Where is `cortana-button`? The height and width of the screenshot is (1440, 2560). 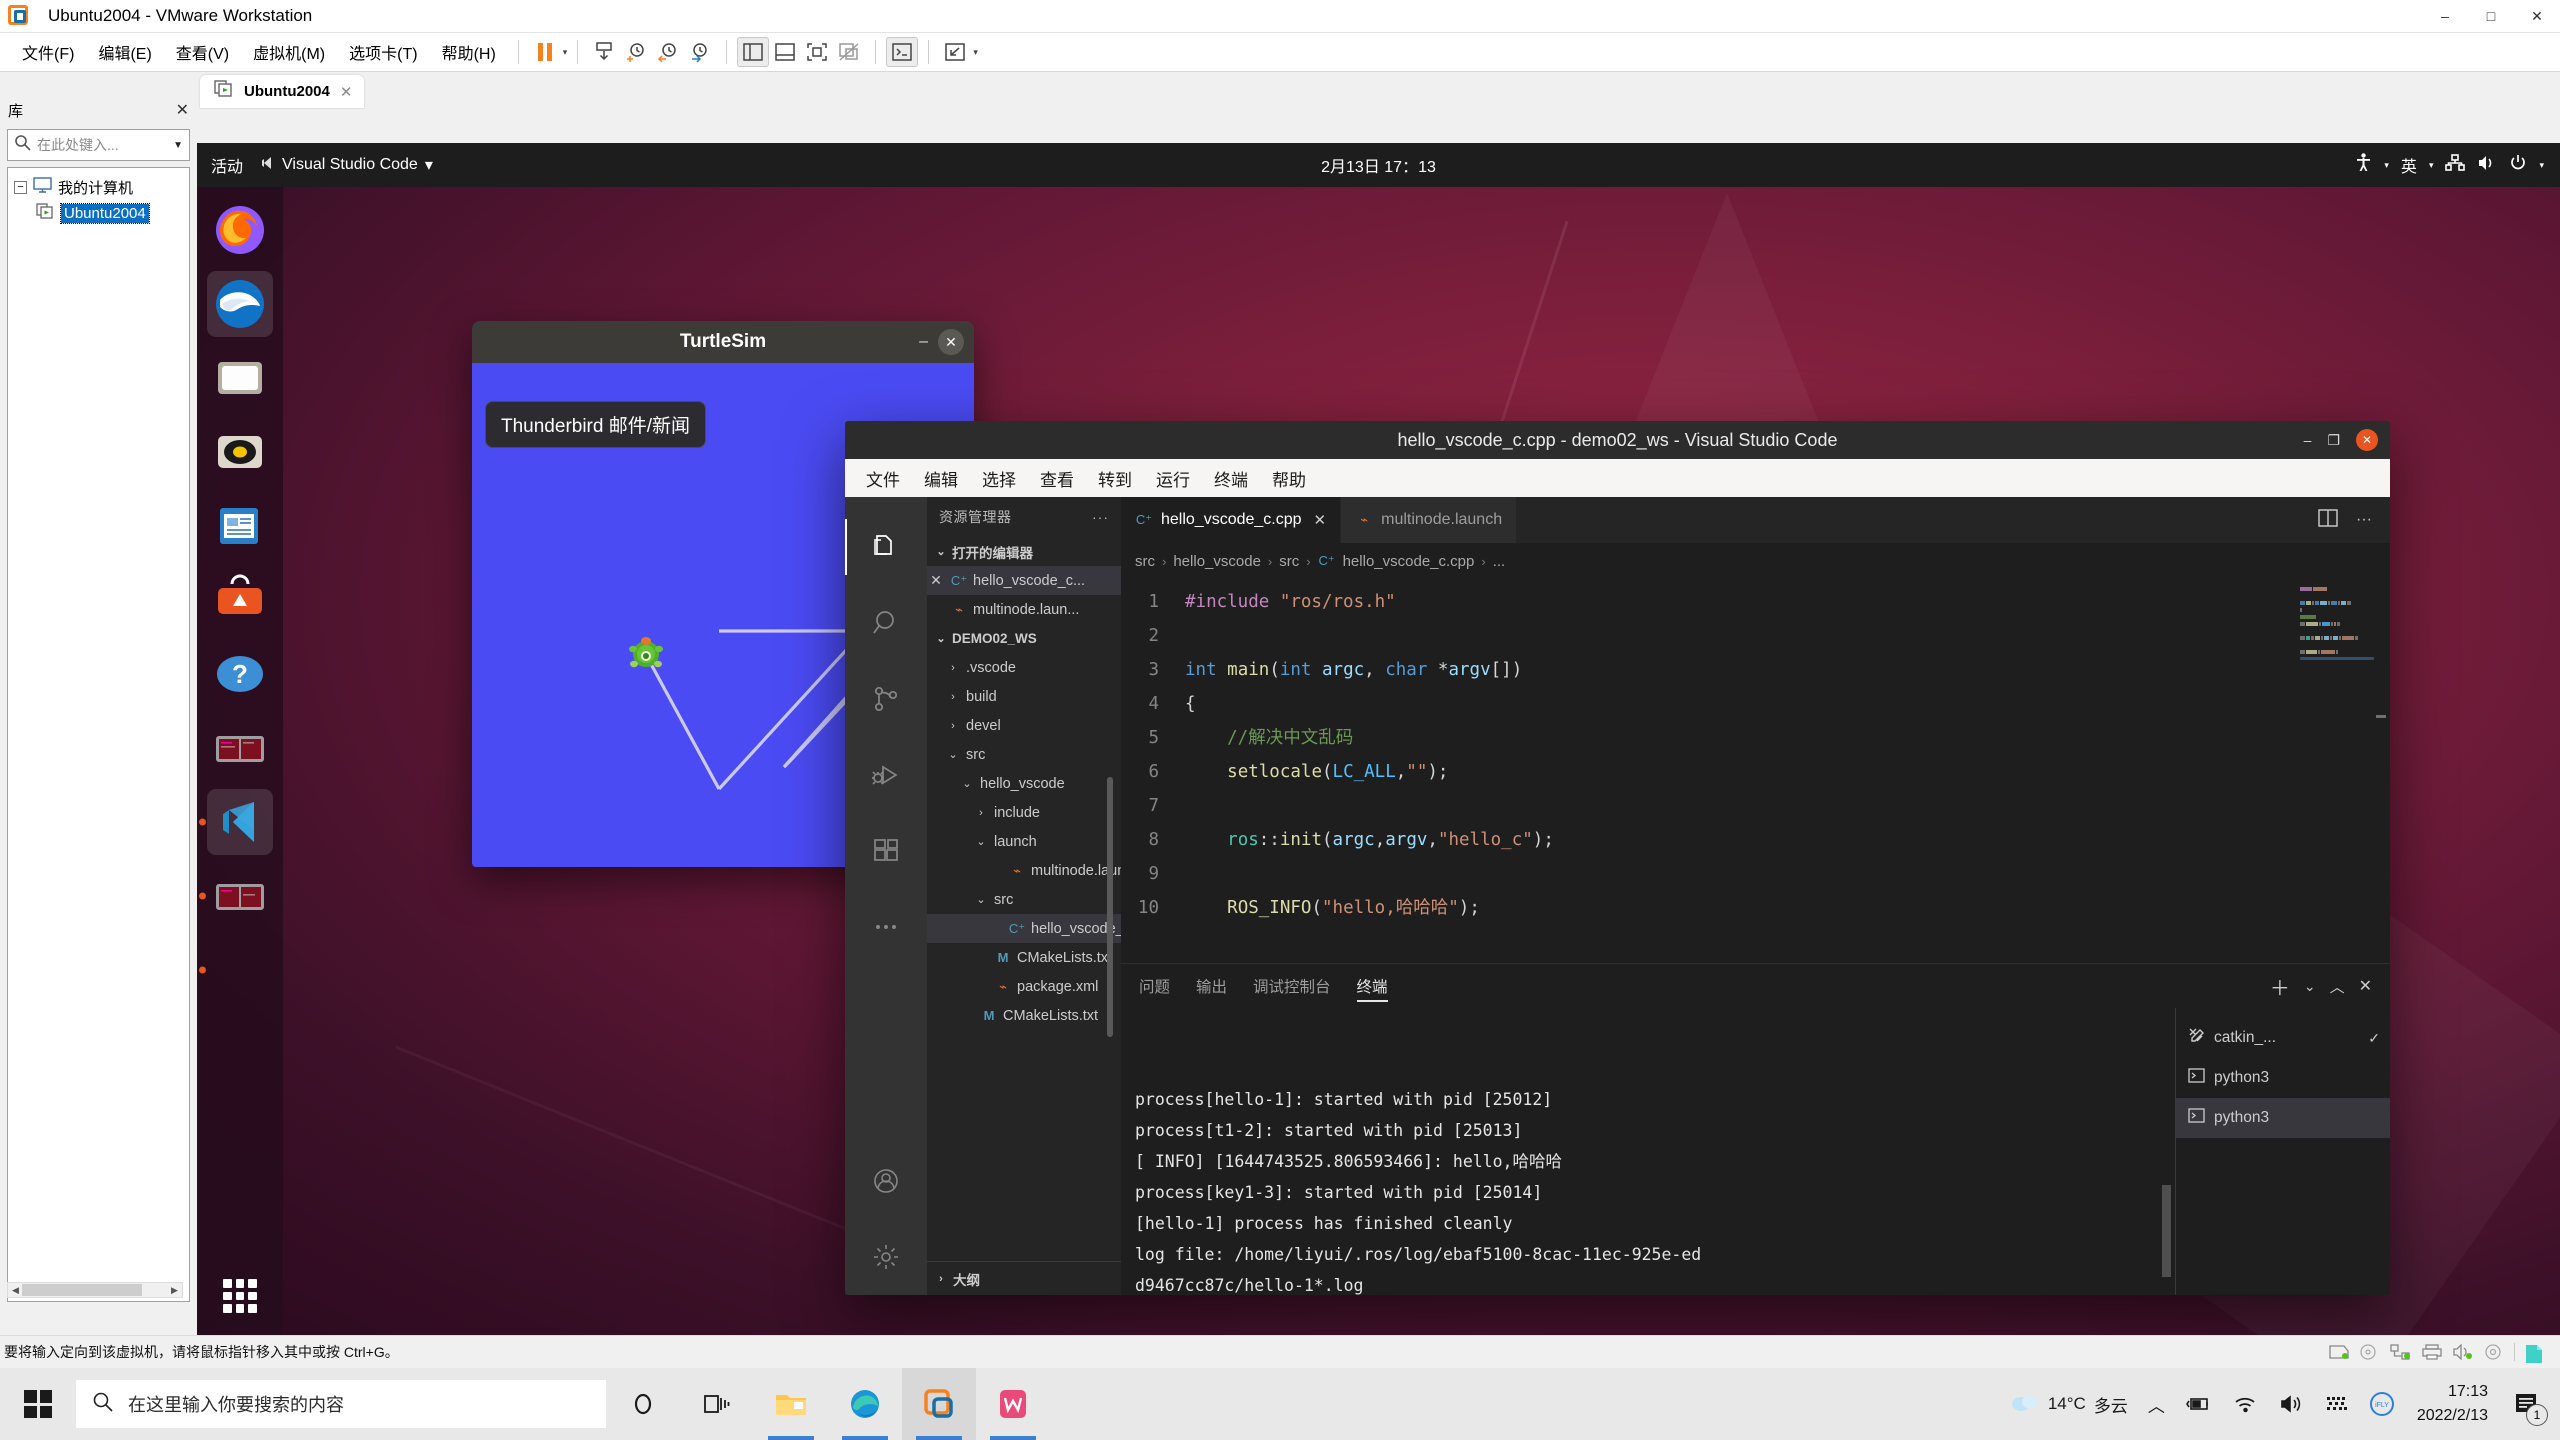 cortana-button is located at coordinates (643, 1404).